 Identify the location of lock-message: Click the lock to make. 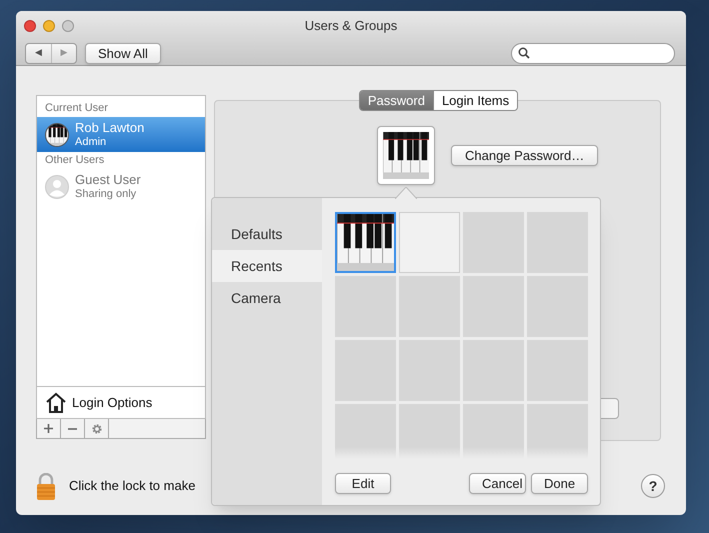
(132, 486).